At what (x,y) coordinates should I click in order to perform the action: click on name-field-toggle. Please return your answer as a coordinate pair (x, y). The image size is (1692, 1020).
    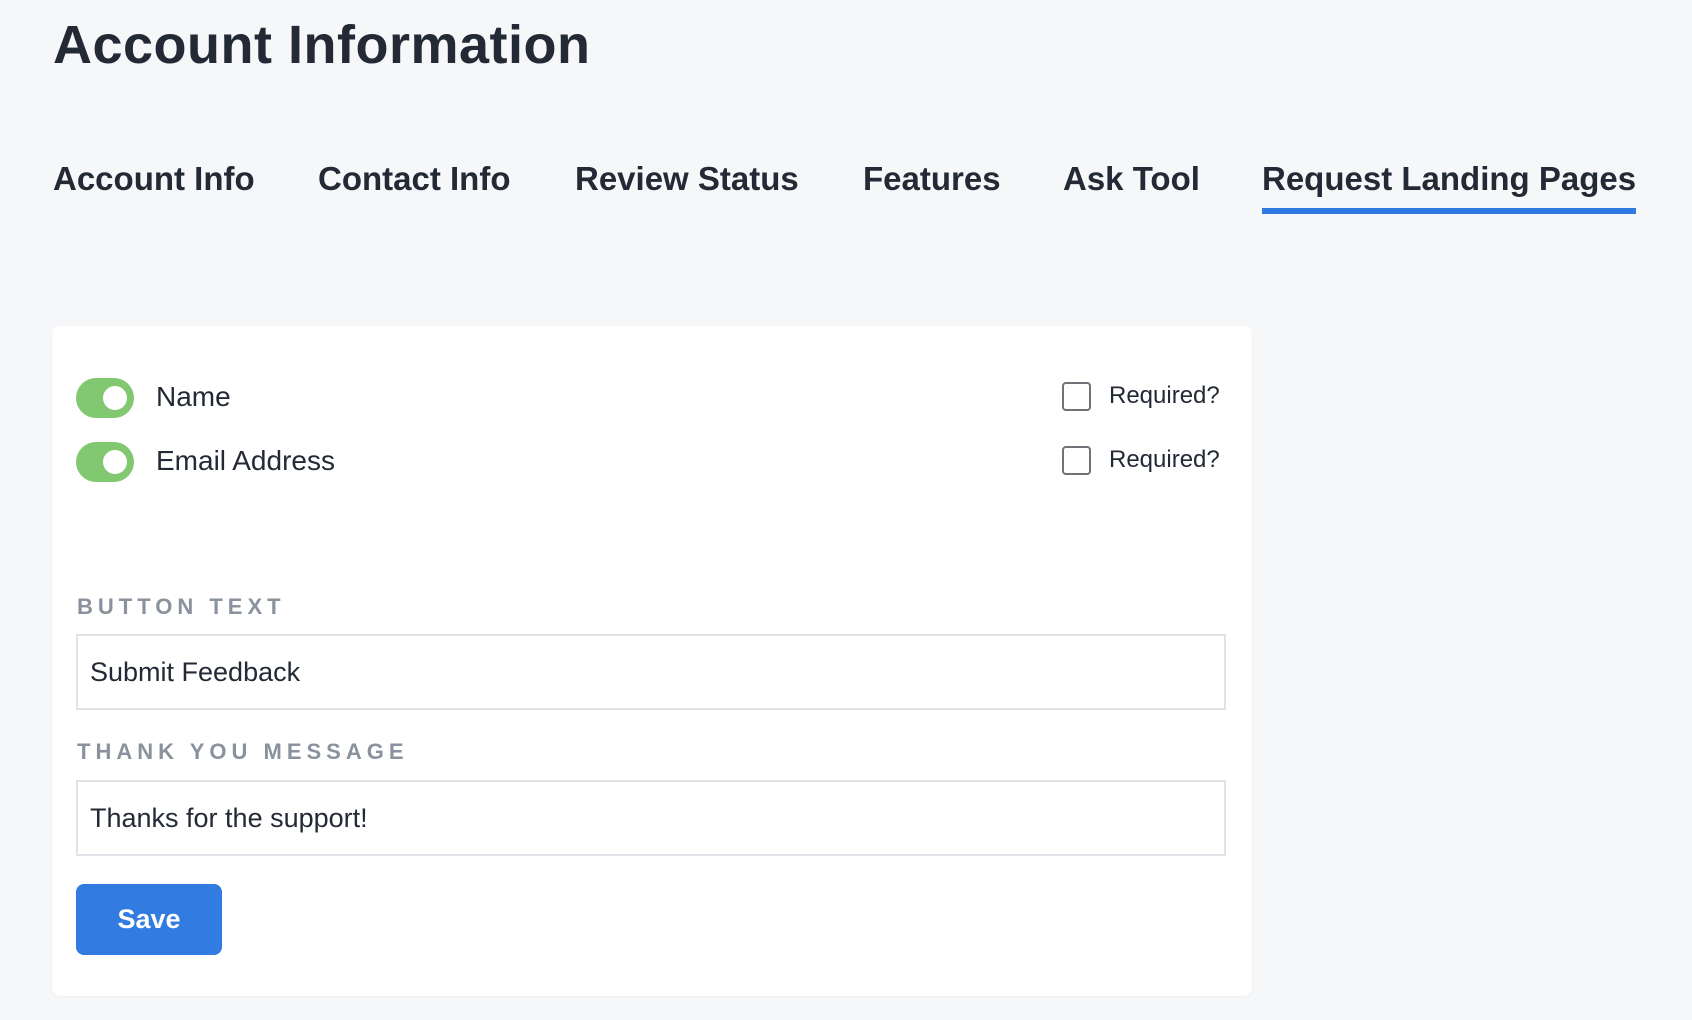
    Looking at the image, I should click on (105, 398).